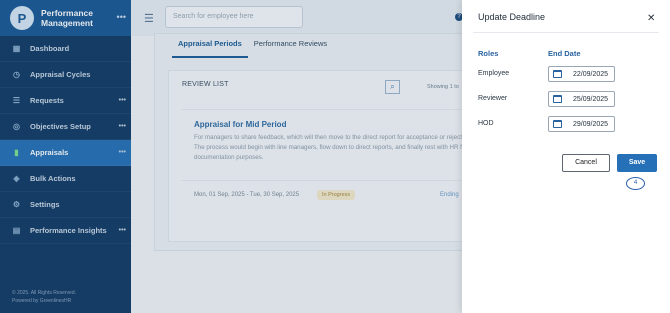 This screenshot has width=670, height=313. I want to click on role-label-employee: Employee, so click(494, 73).